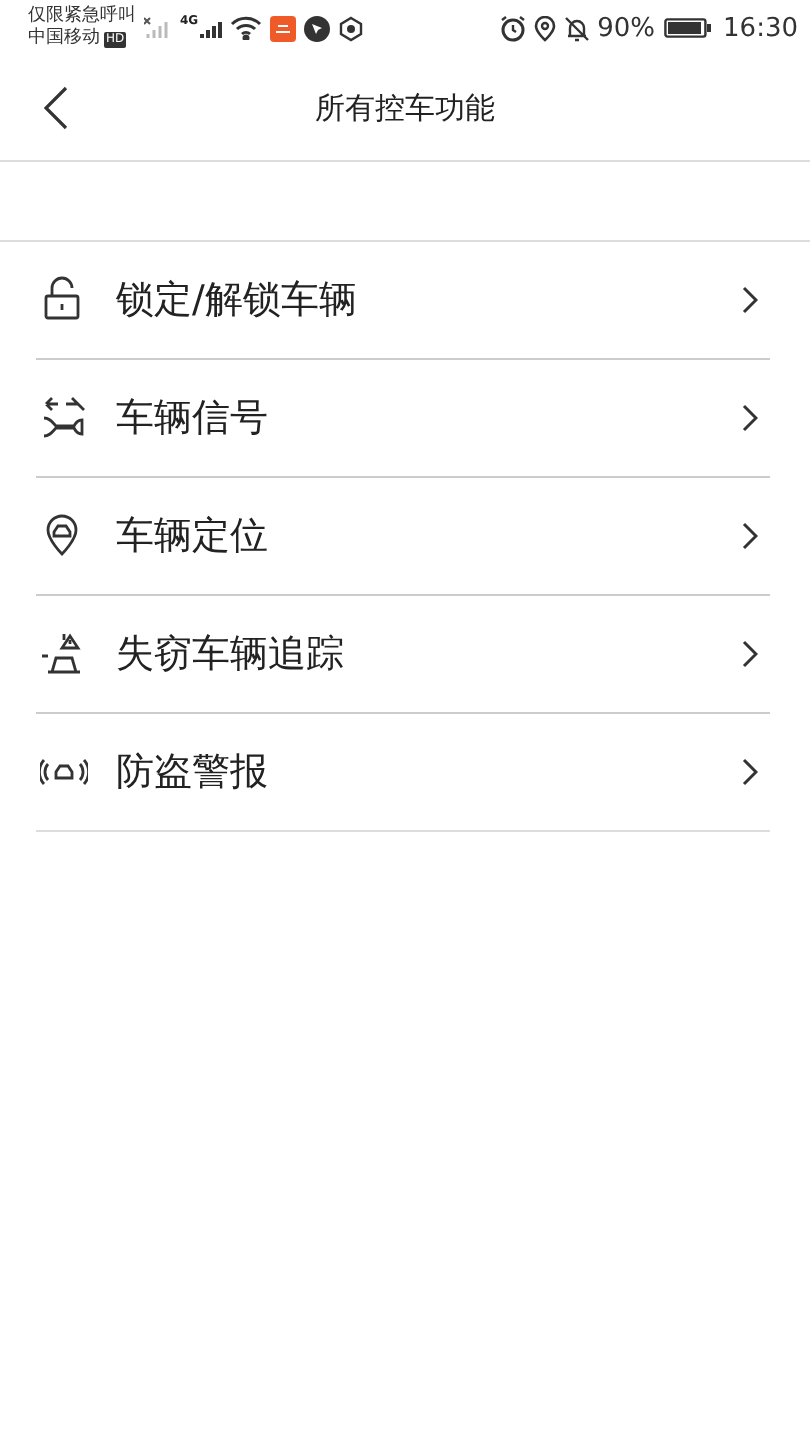 The image size is (810, 1440). I want to click on clock: 16:30, so click(760, 28).